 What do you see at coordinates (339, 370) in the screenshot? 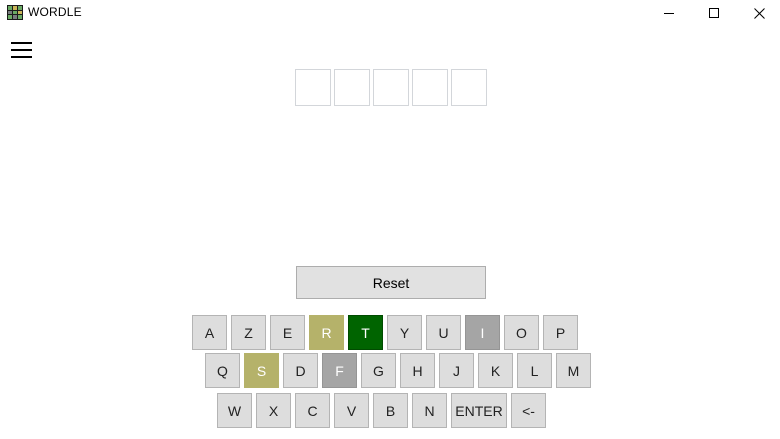
I see `key-f: F` at bounding box center [339, 370].